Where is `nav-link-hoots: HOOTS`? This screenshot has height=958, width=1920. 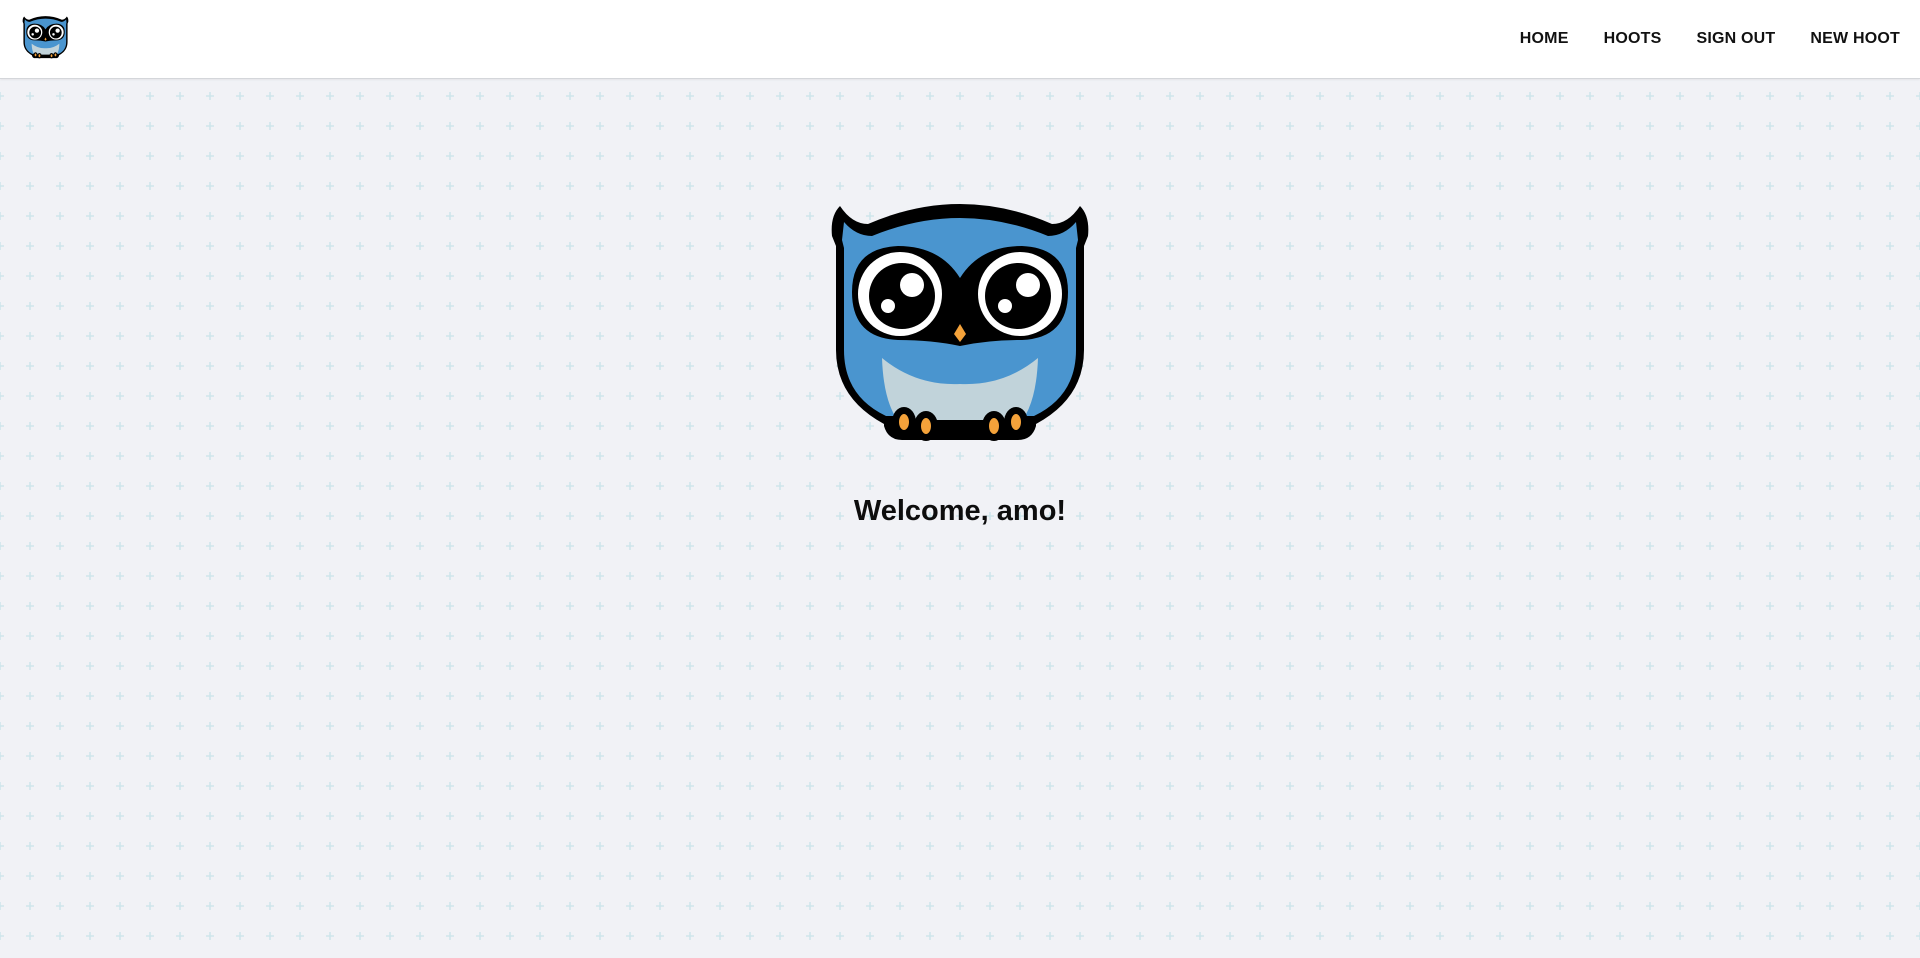
nav-link-hoots: HOOTS is located at coordinates (1633, 39).